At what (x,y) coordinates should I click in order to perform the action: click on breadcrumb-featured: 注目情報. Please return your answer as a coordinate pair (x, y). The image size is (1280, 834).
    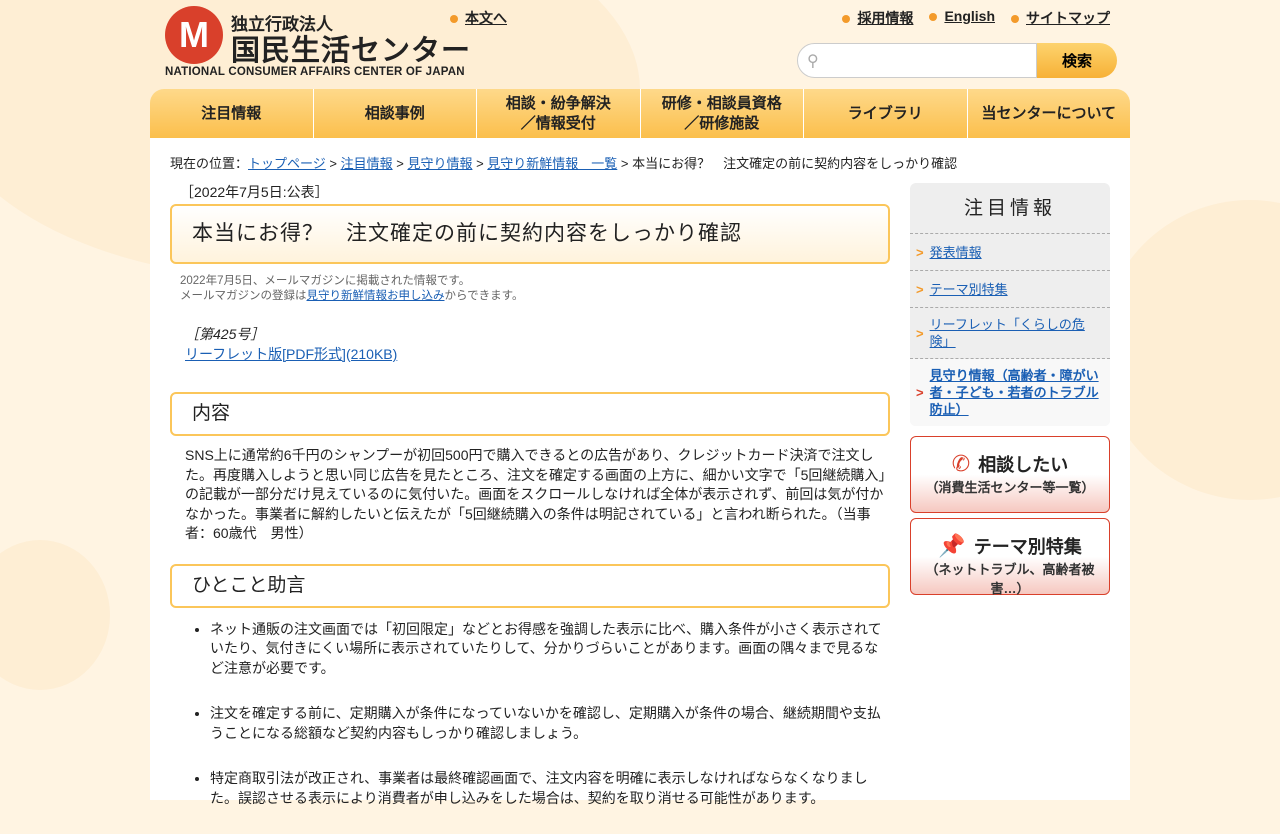
    Looking at the image, I should click on (367, 163).